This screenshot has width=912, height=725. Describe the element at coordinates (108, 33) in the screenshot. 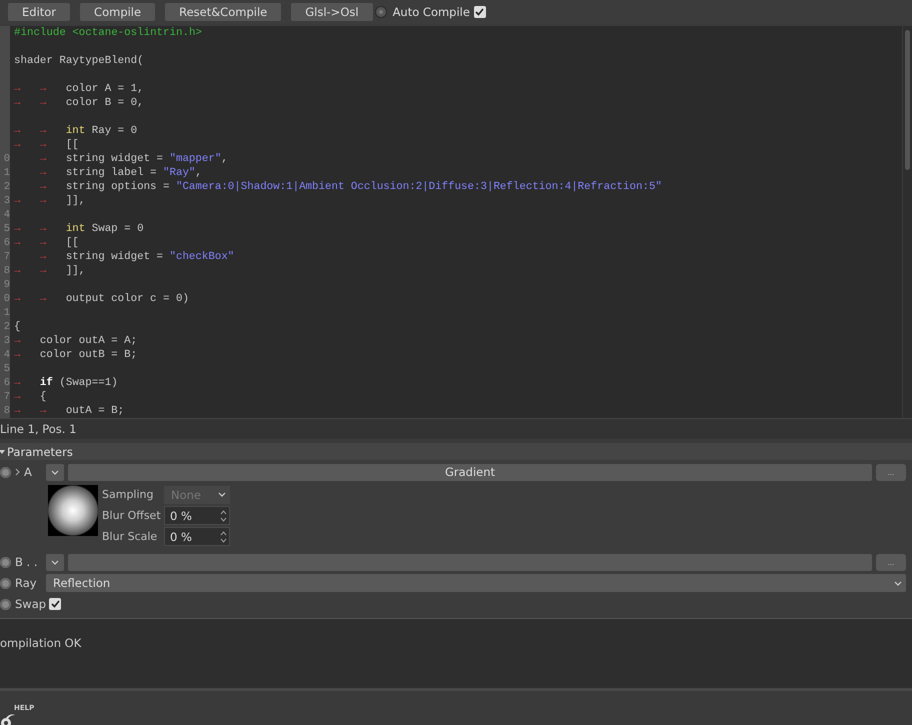

I see `code-line: #include <octane-oslintrin.h>` at that location.